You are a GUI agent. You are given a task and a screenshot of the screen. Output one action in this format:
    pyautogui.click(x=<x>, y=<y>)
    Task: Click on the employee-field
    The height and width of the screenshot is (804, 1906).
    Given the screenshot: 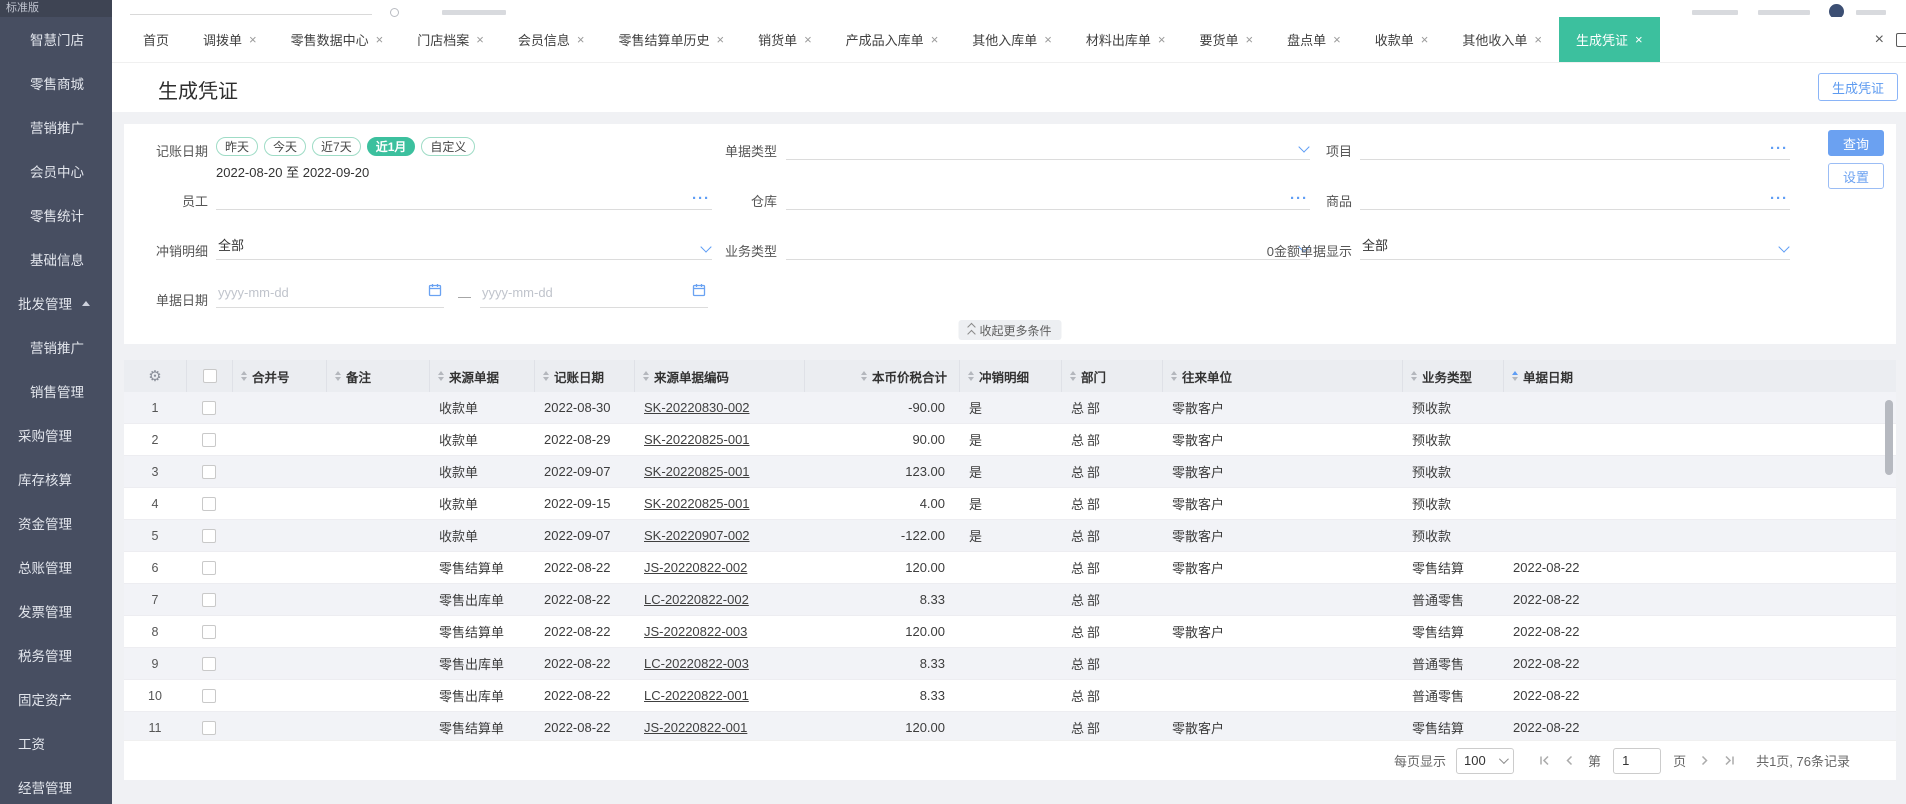 What is the action you would take?
    pyautogui.click(x=464, y=196)
    